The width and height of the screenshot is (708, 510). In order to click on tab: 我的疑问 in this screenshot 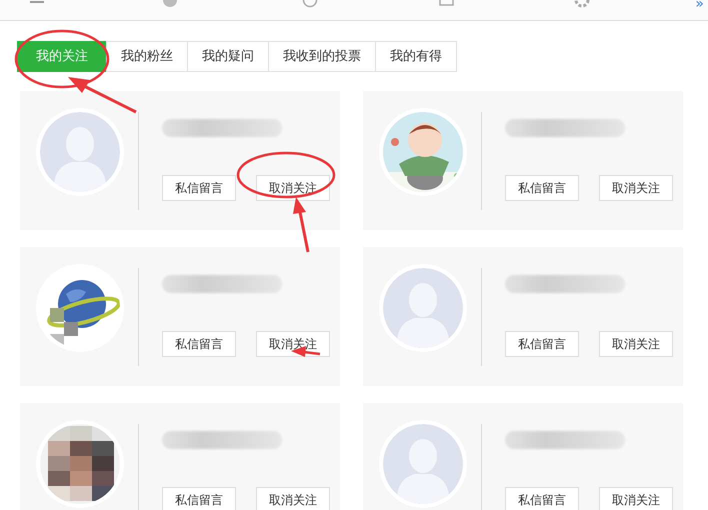, I will do `click(228, 56)`.